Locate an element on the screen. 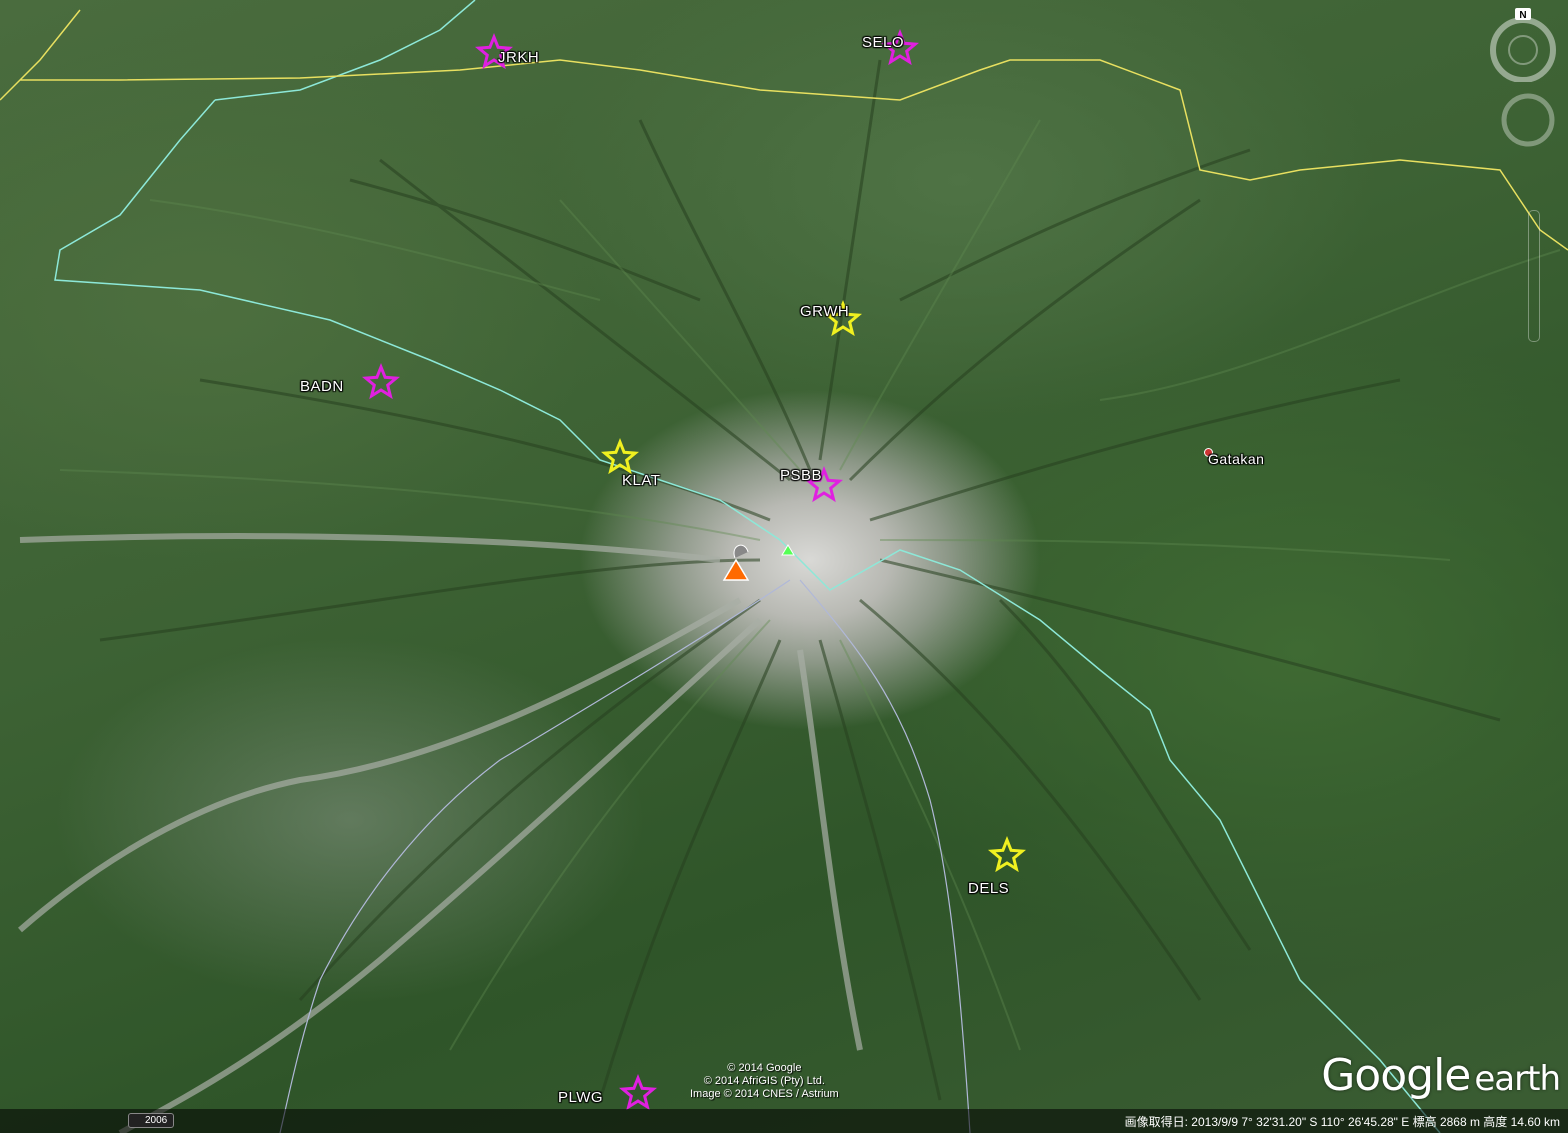  compass-icon: N is located at coordinates (1523, 45).